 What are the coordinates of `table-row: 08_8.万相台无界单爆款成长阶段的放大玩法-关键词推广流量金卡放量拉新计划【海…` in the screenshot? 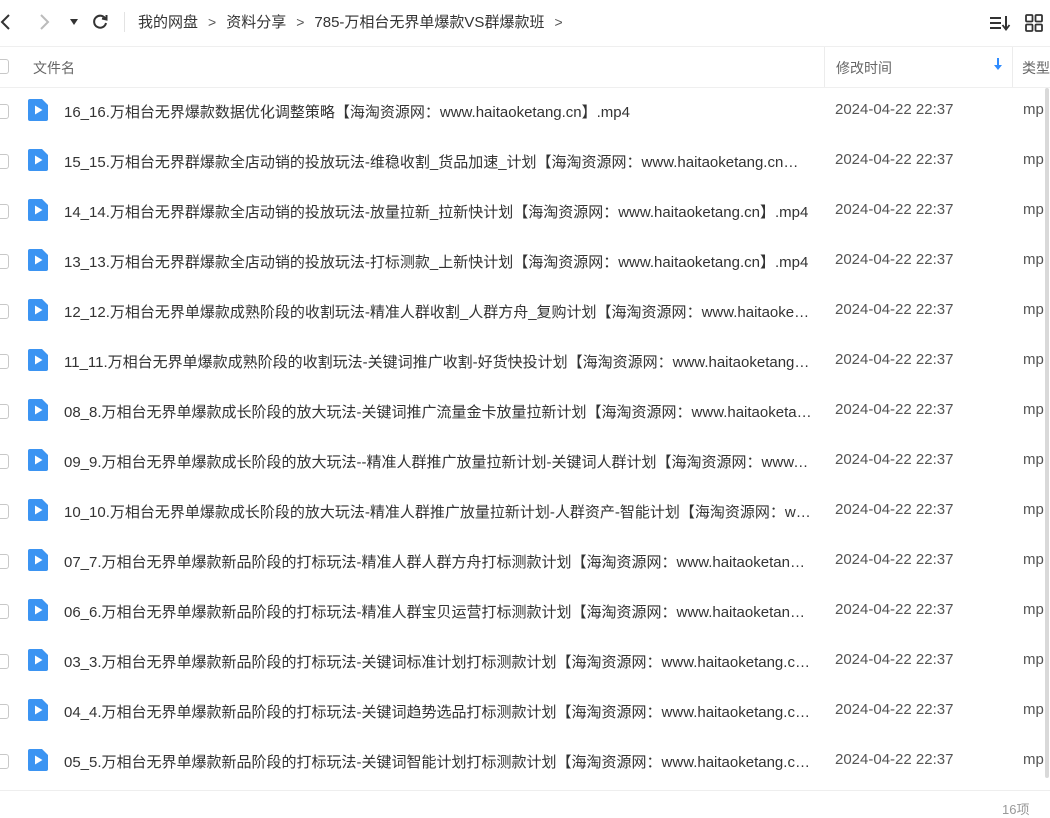 It's located at (525, 411).